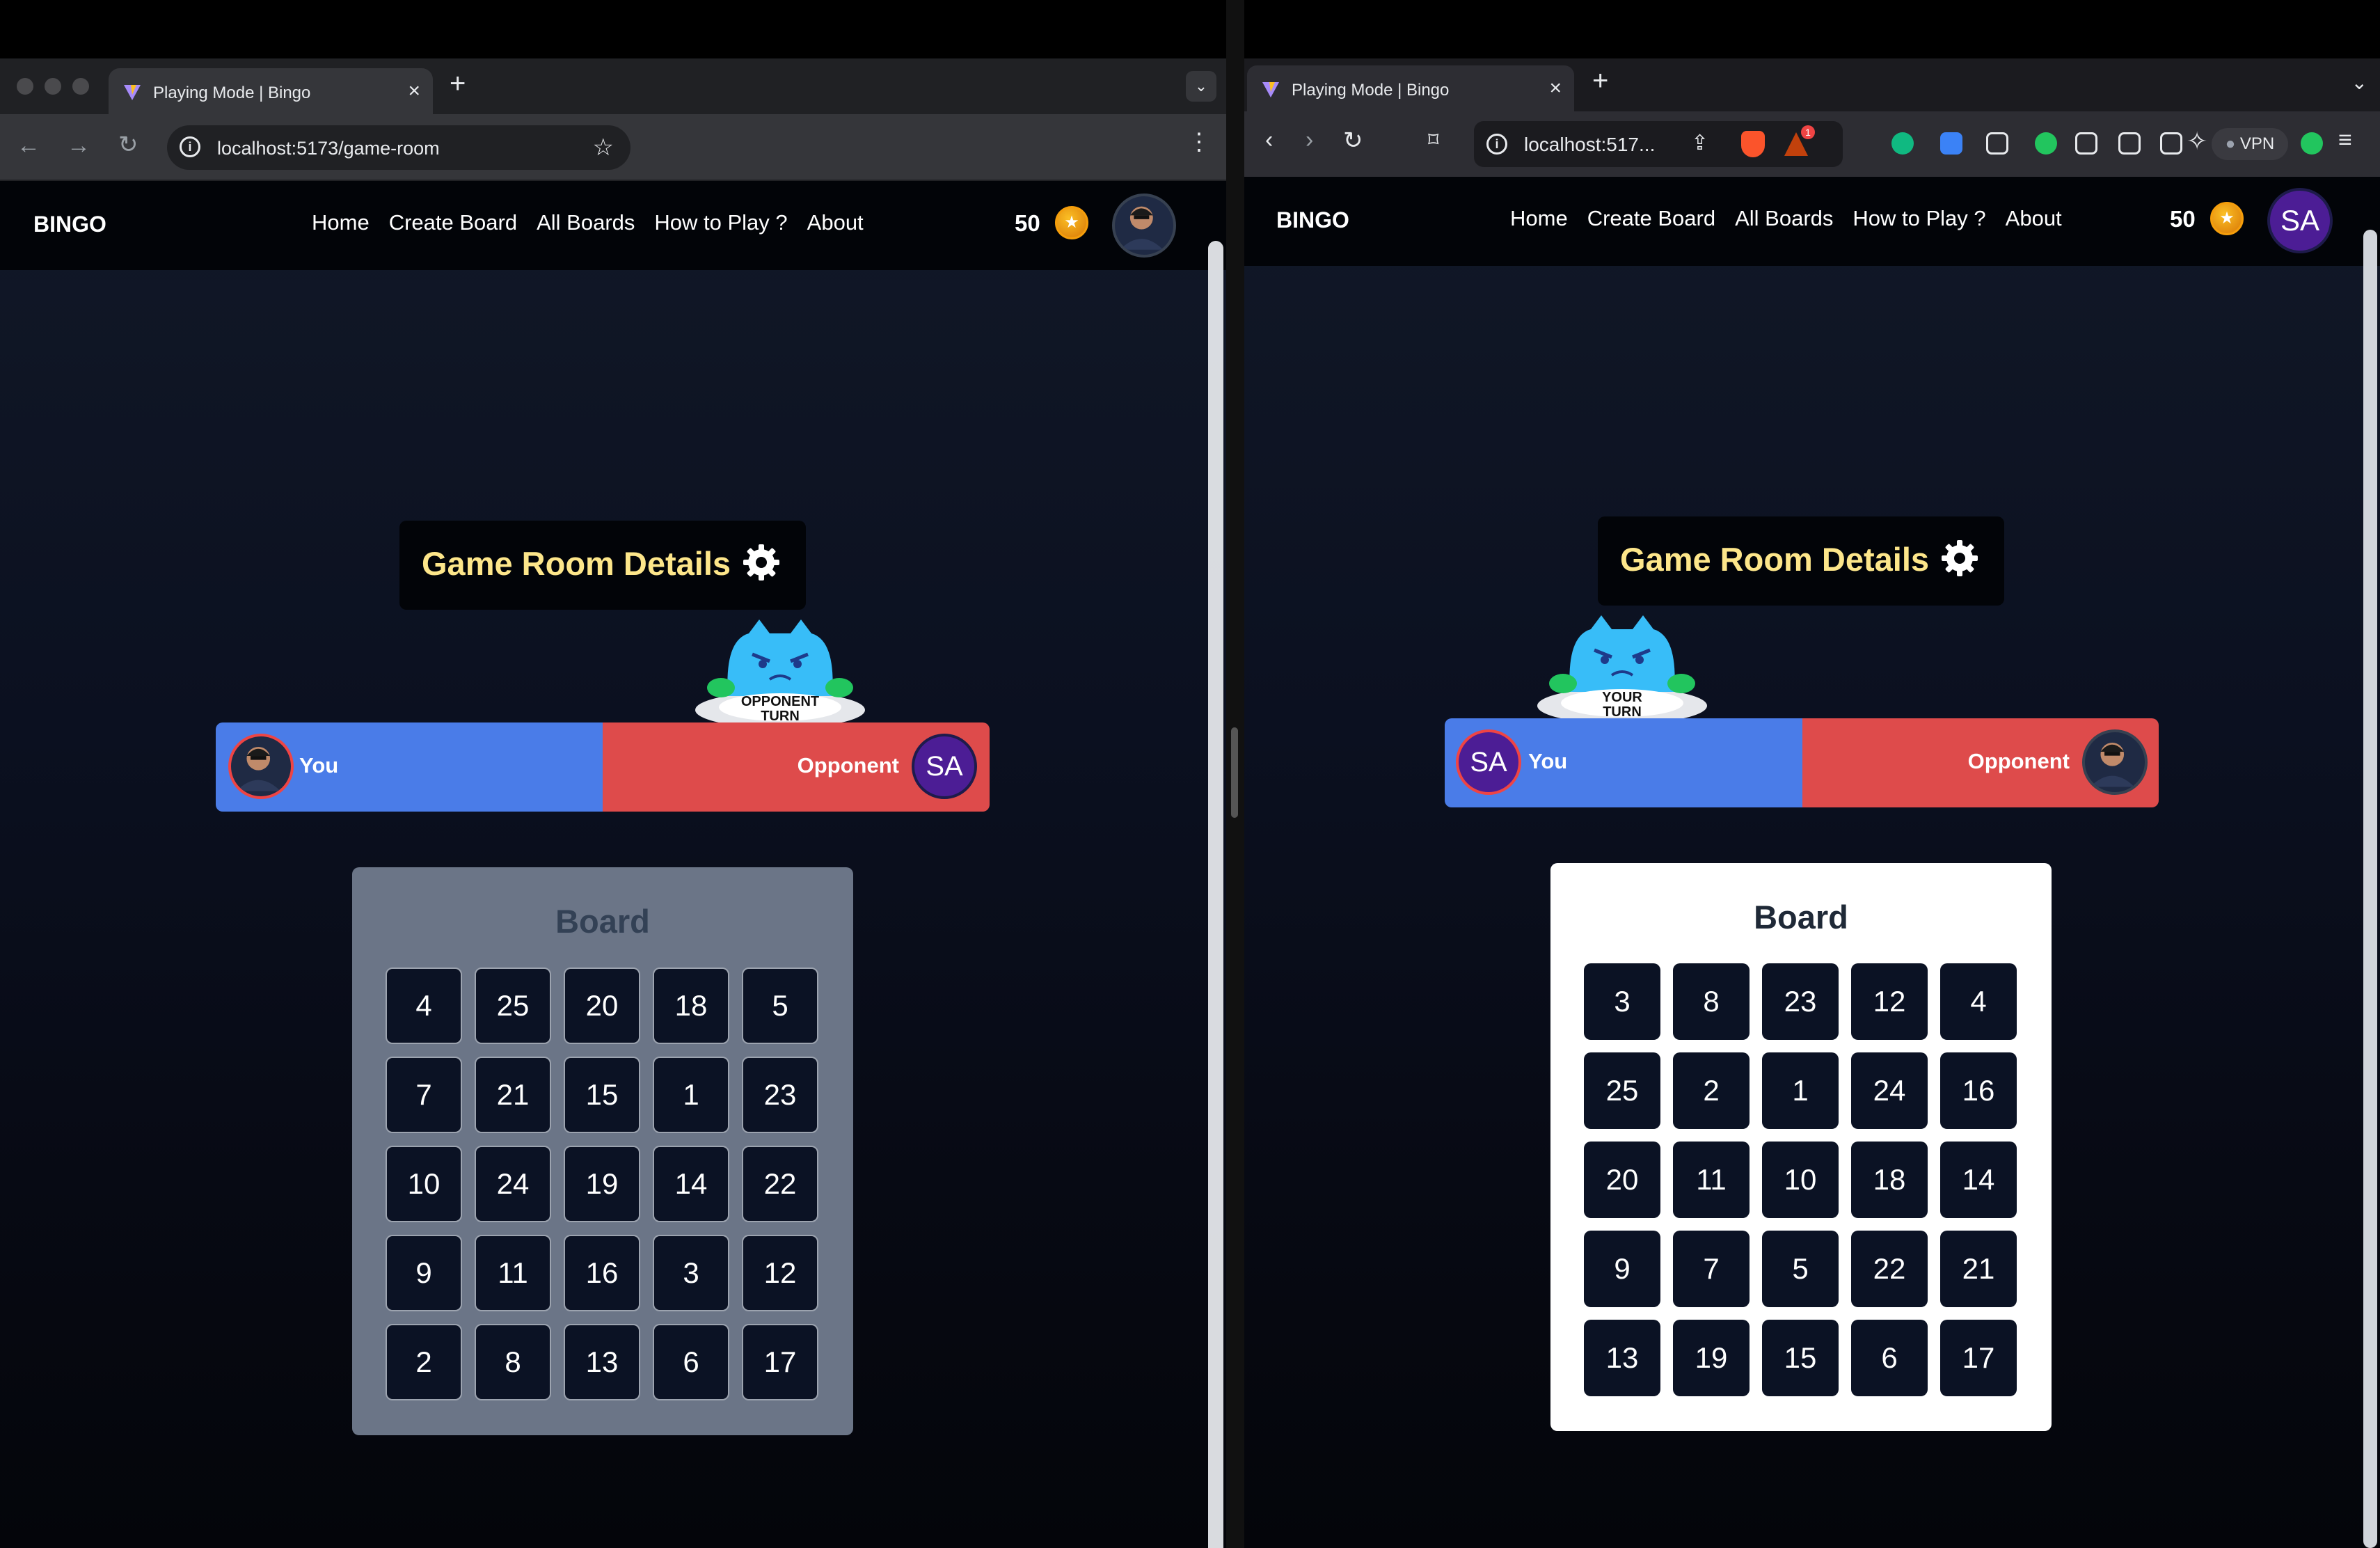  What do you see at coordinates (458, 84) in the screenshot?
I see `new-tab-icon: +` at bounding box center [458, 84].